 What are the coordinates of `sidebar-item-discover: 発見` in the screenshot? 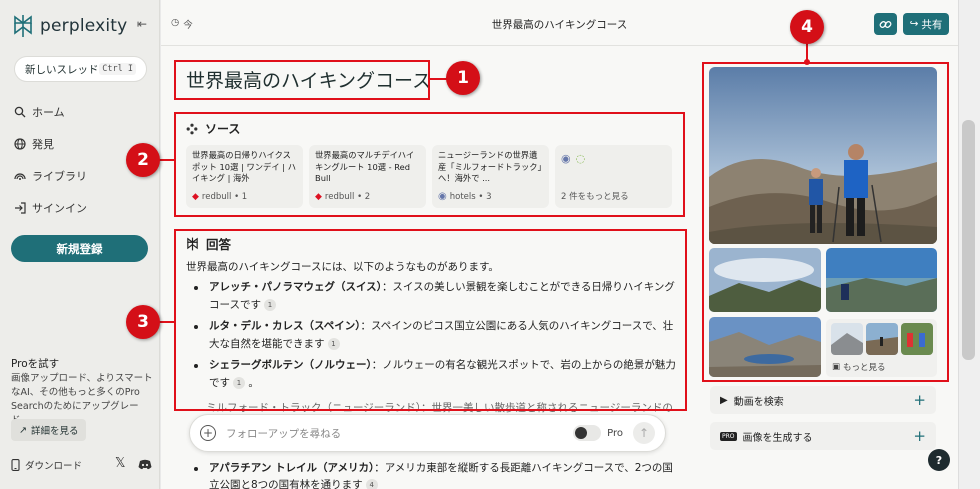 It's located at (34, 144).